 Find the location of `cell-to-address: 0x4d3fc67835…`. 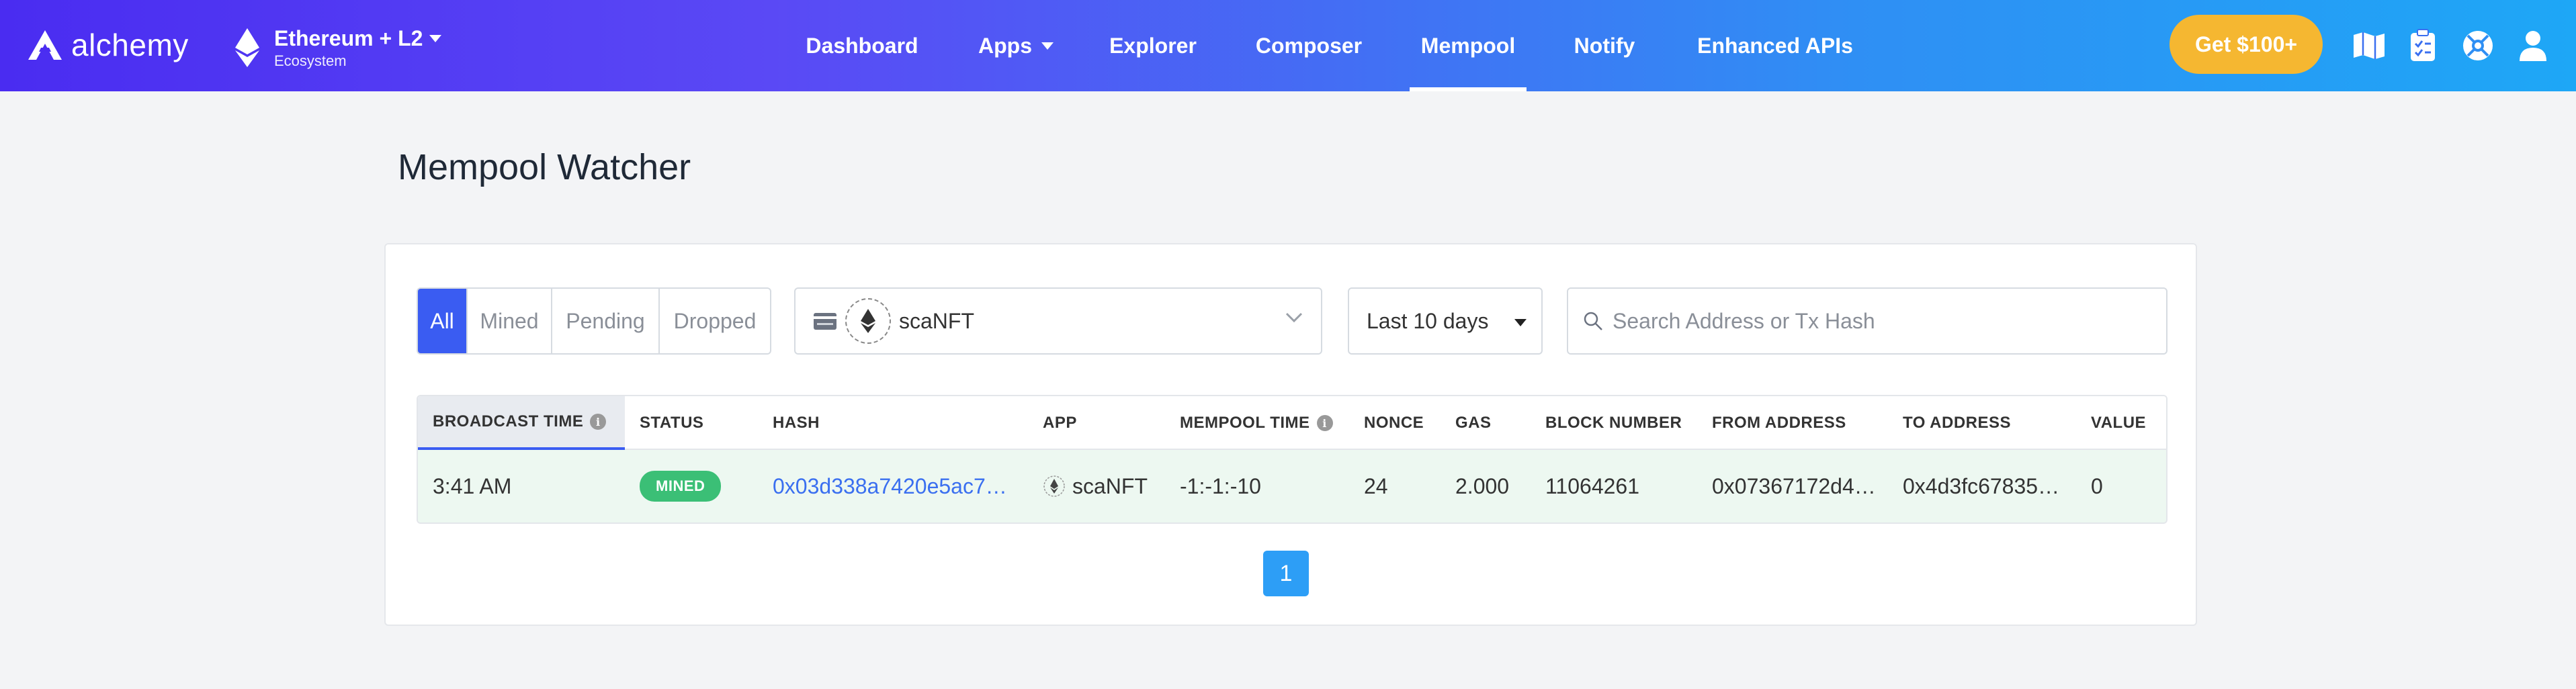

cell-to-address: 0x4d3fc67835… is located at coordinates (1981, 485).